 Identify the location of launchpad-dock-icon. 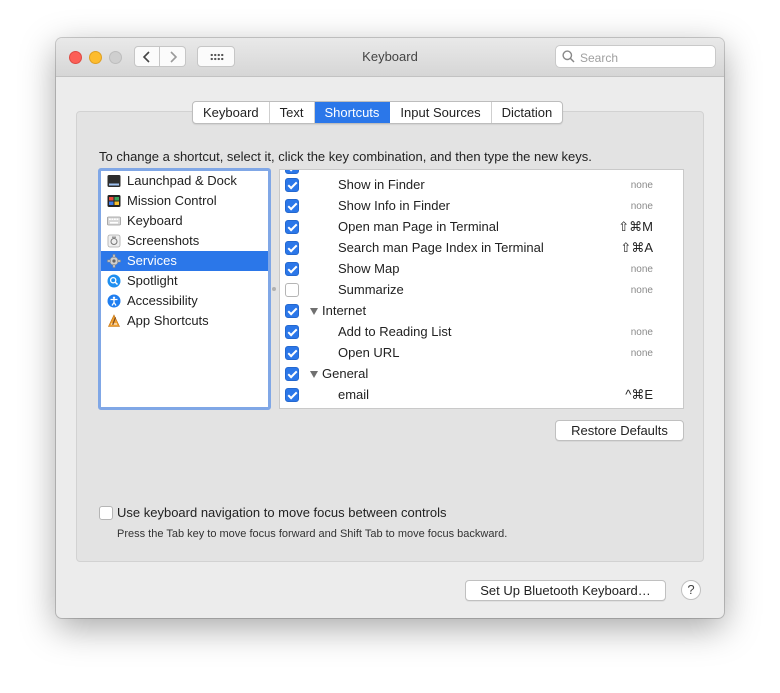
(114, 181).